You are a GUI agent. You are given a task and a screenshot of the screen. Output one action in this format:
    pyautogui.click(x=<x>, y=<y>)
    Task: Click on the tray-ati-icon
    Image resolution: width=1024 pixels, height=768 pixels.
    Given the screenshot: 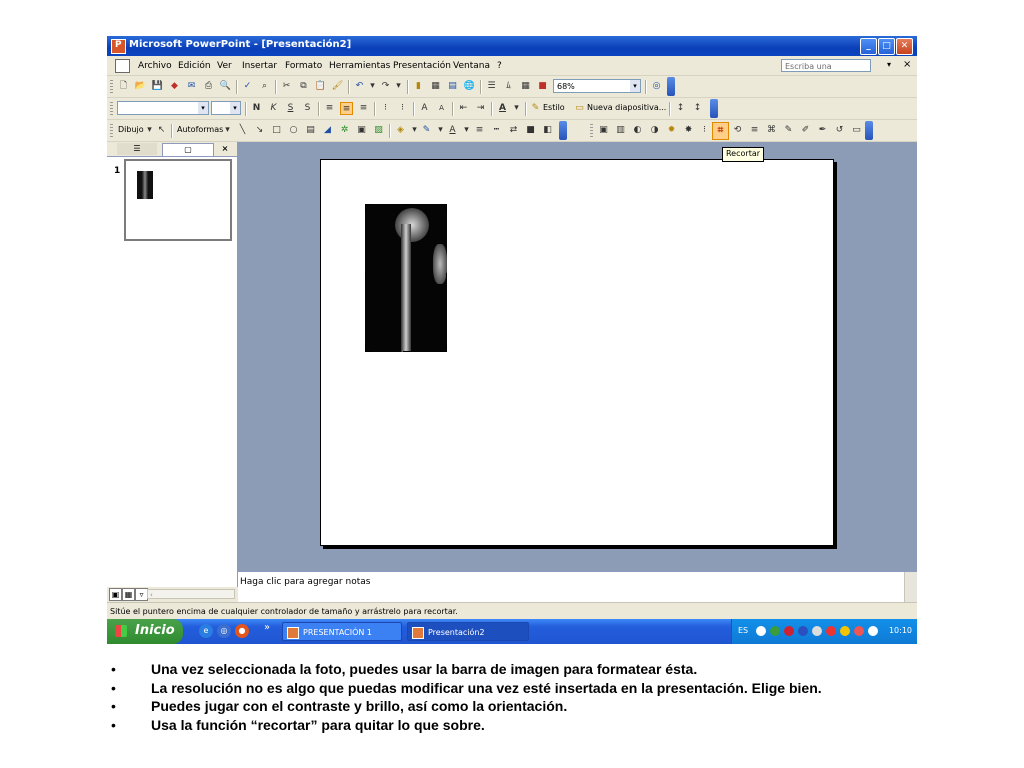 What is the action you would take?
    pyautogui.click(x=831, y=631)
    